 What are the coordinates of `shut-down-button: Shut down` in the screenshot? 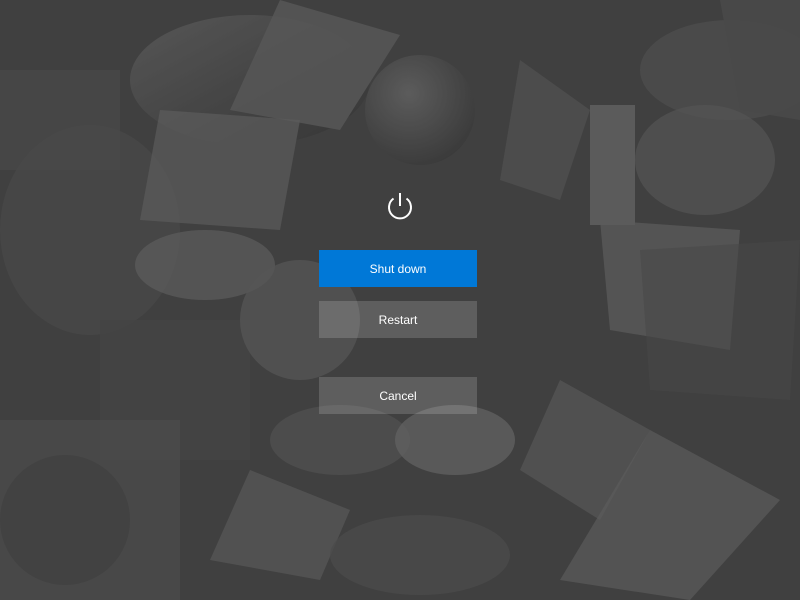 It's located at (398, 268).